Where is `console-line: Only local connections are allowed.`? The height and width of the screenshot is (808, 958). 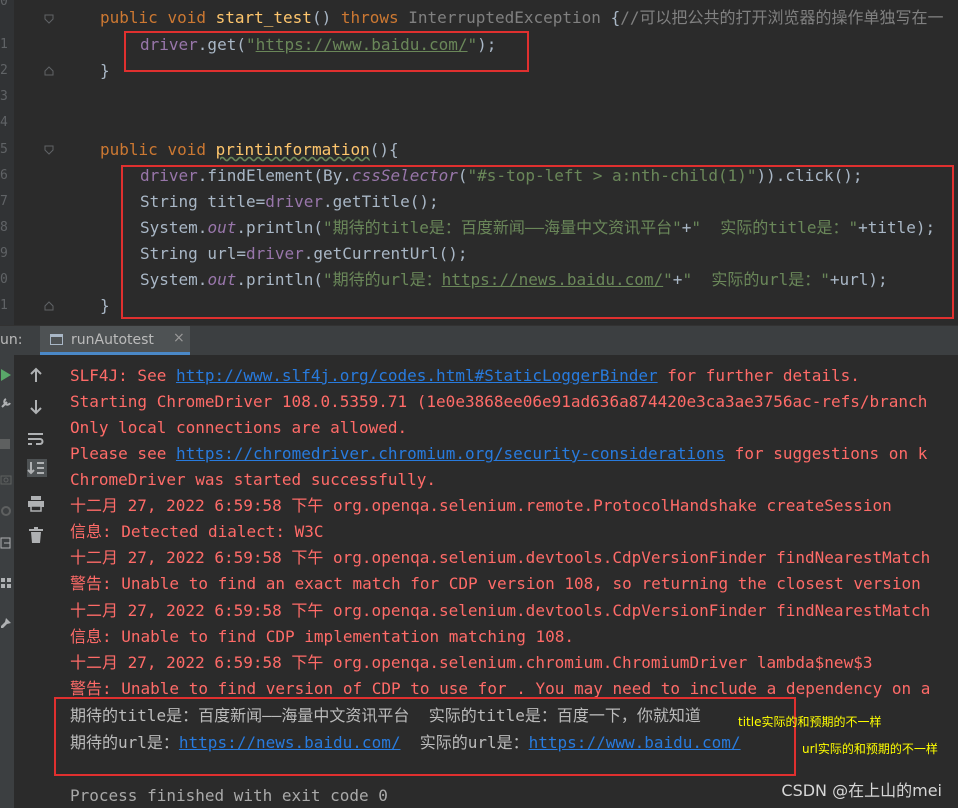 console-line: Only local connections are allowed. is located at coordinates (239, 427).